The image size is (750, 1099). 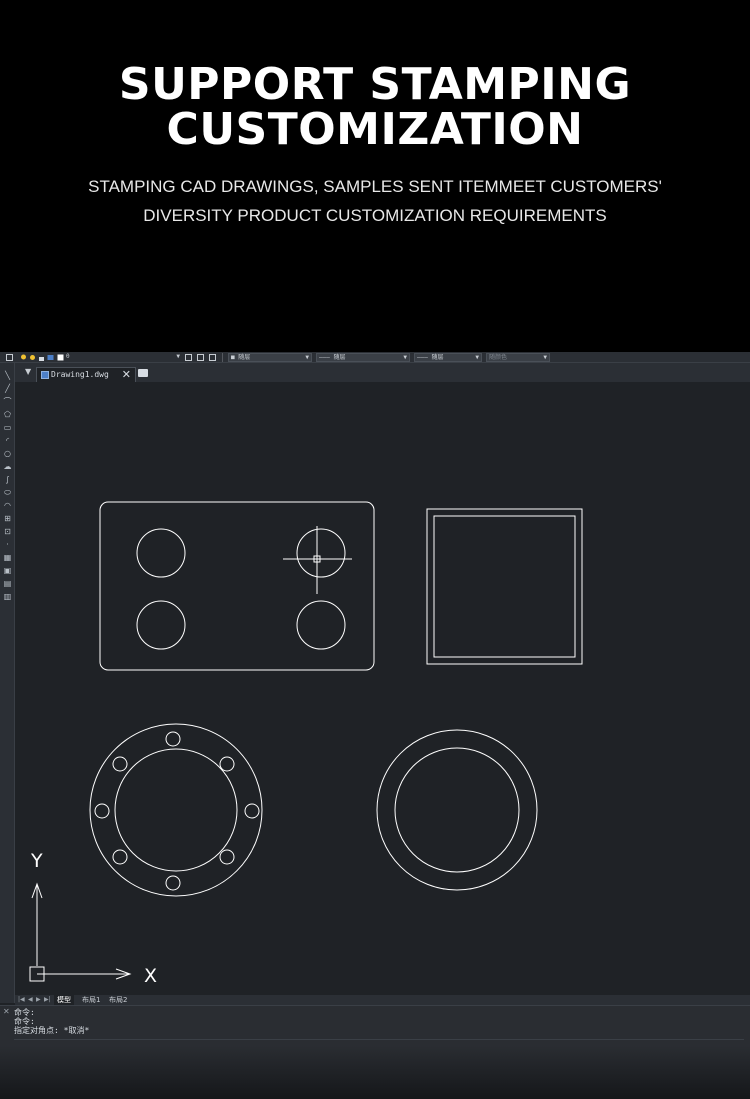 What do you see at coordinates (7, 505) in the screenshot?
I see `ellipse-arc-tool-icon: ◠` at bounding box center [7, 505].